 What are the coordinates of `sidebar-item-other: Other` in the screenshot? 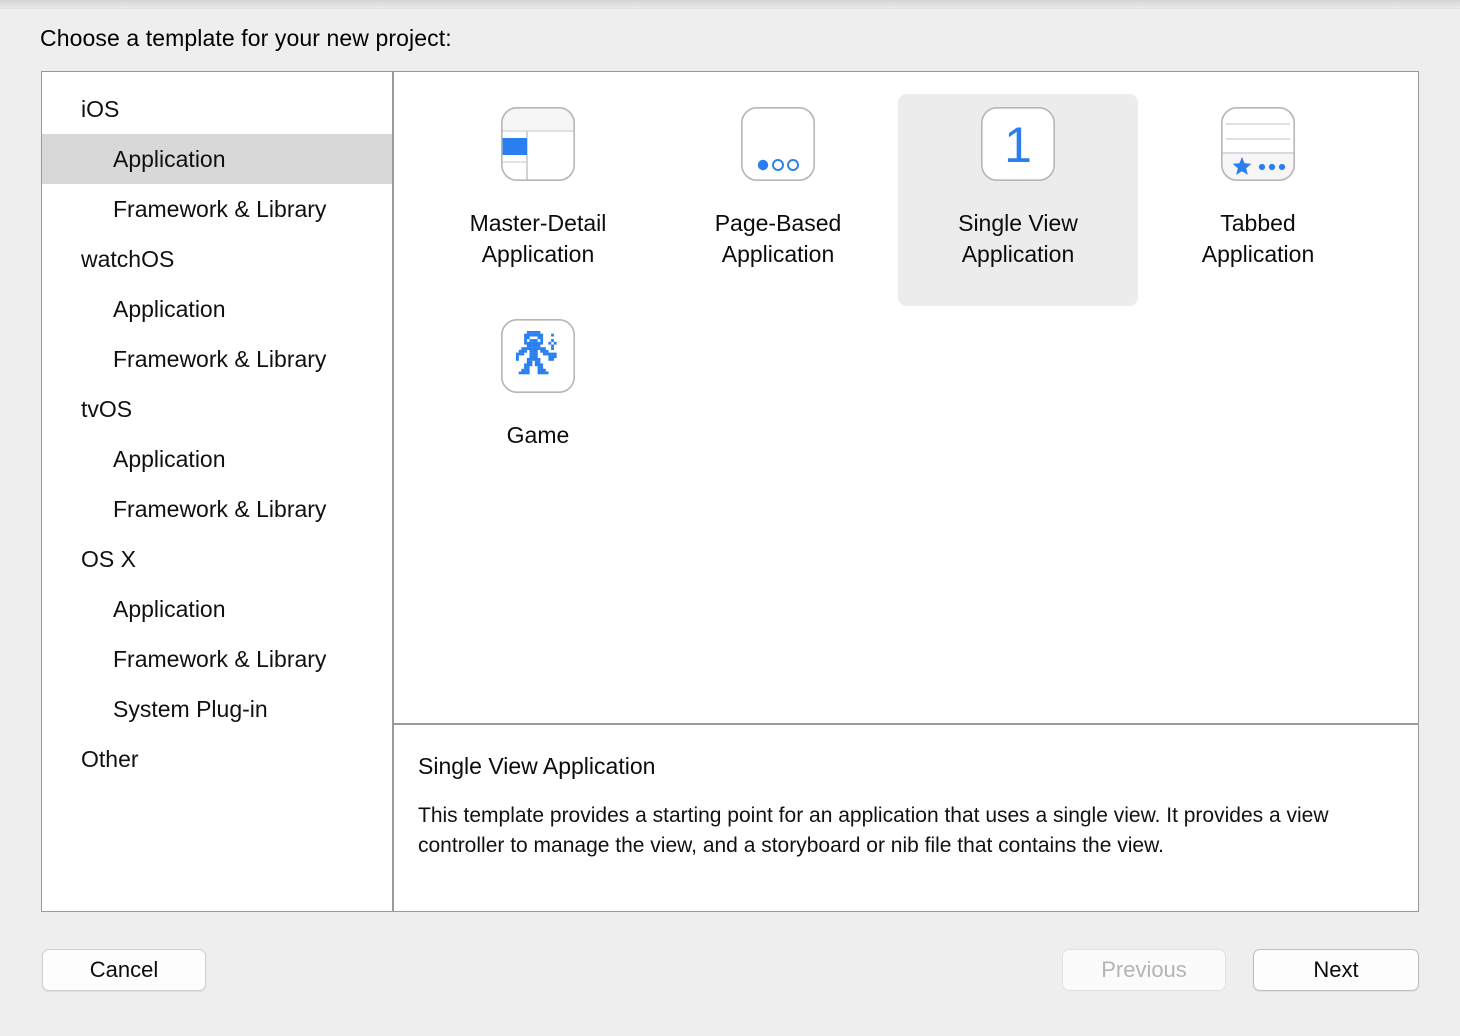 It's located at (217, 759).